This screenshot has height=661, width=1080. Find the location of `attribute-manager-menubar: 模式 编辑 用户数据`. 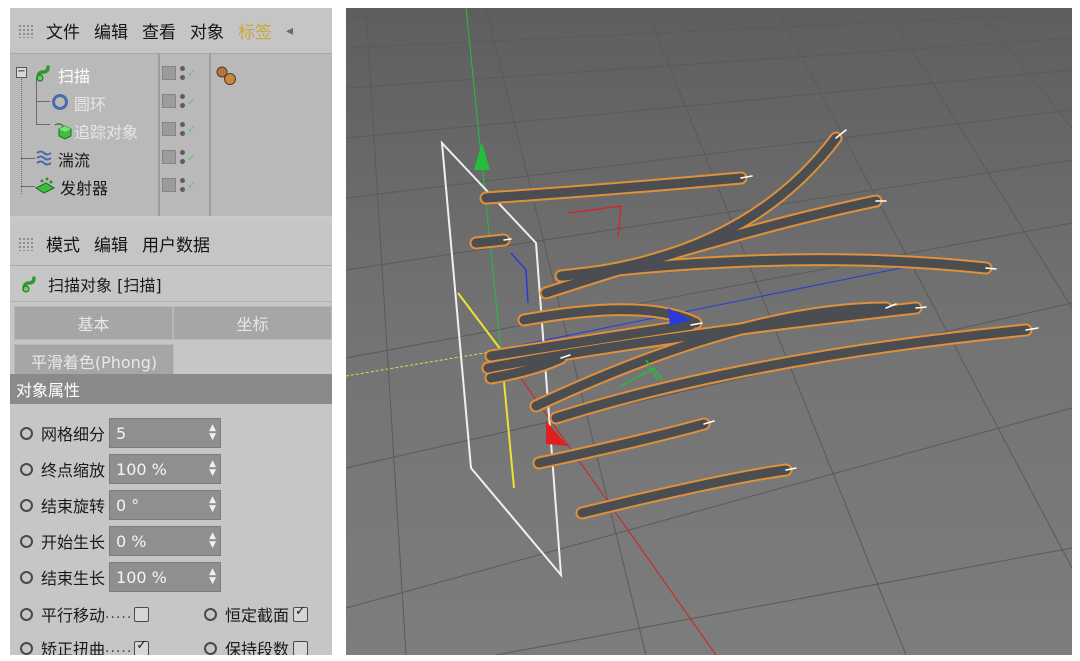

attribute-manager-menubar: 模式 编辑 用户数据 is located at coordinates (171, 244).